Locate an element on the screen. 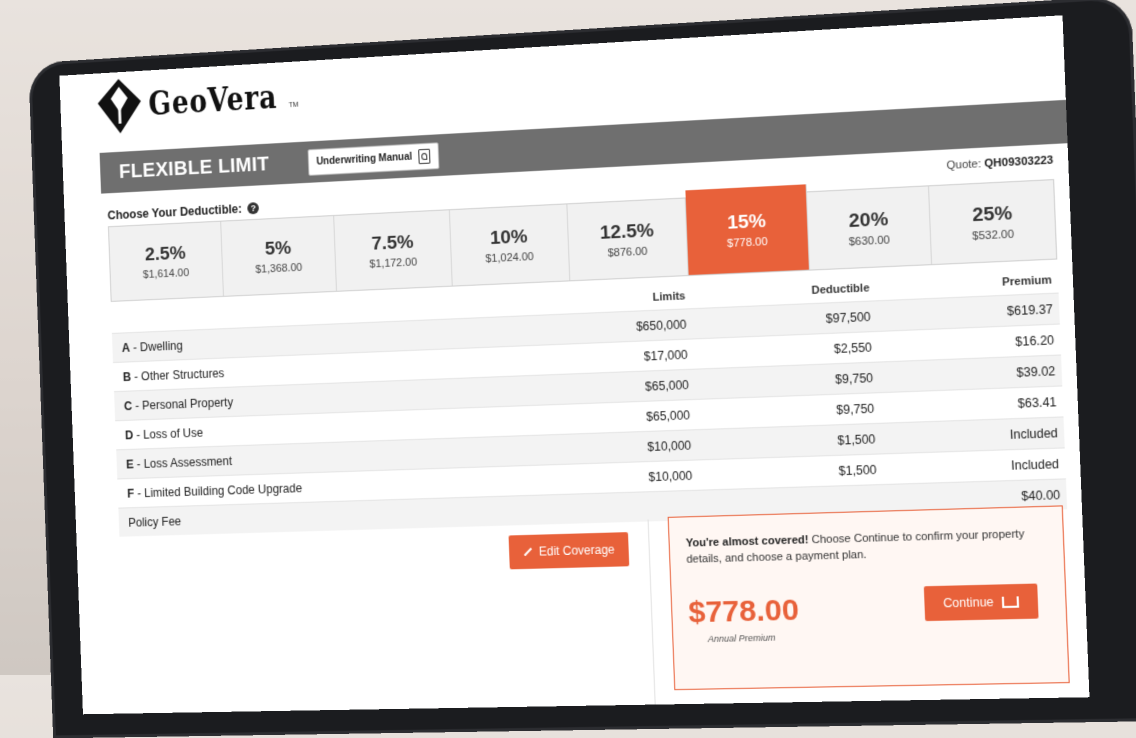 The image size is (1136, 738). deductible-option: 20% $630.00 is located at coordinates (869, 228).